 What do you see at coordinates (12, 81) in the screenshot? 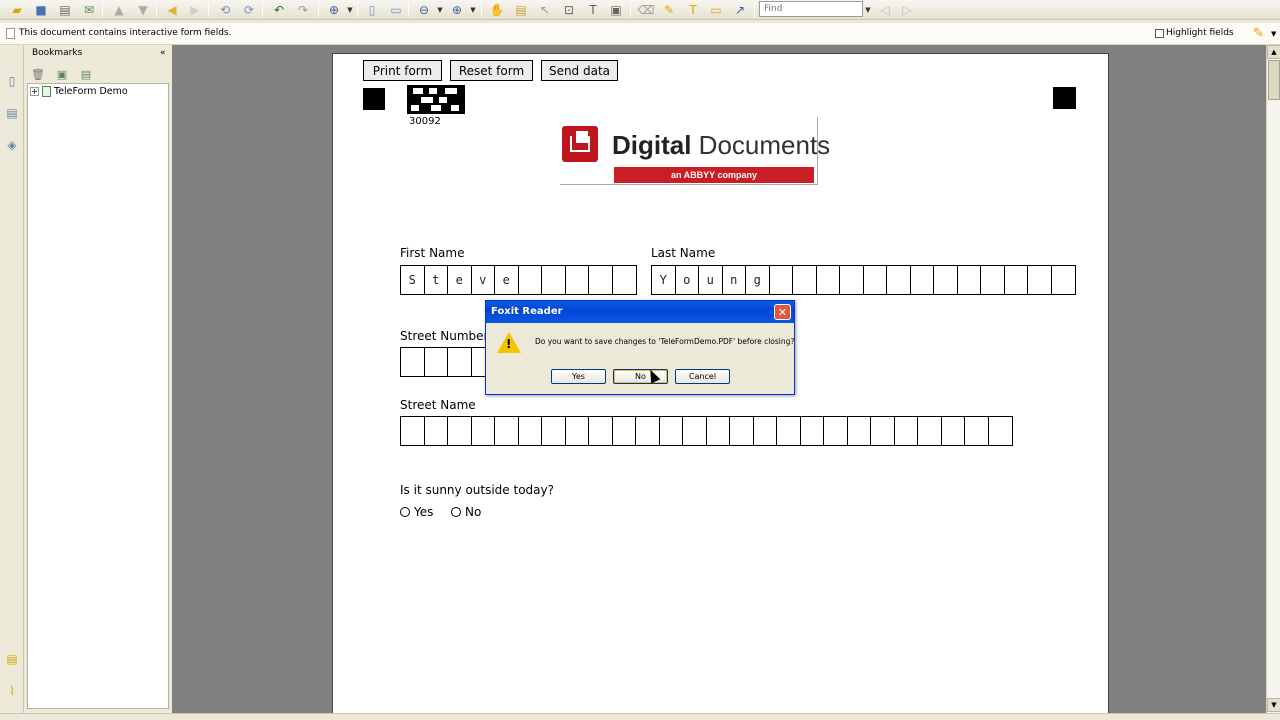
I see `bookmarks-panel-icon: ▯` at bounding box center [12, 81].